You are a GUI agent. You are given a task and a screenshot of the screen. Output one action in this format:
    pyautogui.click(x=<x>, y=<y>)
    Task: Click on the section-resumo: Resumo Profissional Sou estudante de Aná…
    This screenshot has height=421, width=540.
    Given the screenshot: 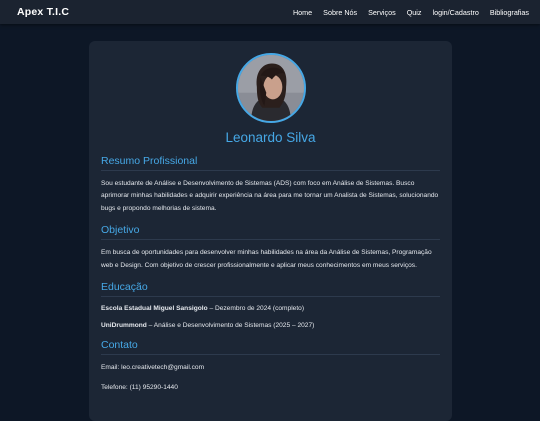 What is the action you would take?
    pyautogui.click(x=270, y=185)
    